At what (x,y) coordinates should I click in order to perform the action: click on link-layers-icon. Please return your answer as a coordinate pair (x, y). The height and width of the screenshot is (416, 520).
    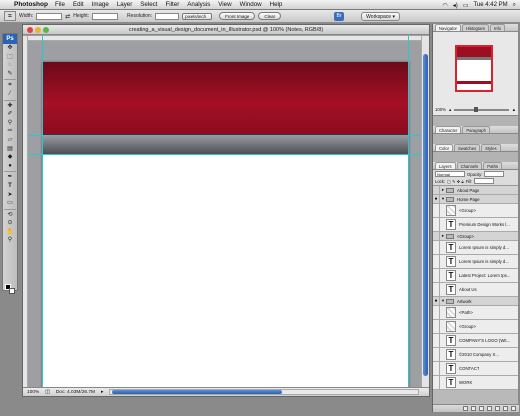
    Looking at the image, I should click on (465, 408).